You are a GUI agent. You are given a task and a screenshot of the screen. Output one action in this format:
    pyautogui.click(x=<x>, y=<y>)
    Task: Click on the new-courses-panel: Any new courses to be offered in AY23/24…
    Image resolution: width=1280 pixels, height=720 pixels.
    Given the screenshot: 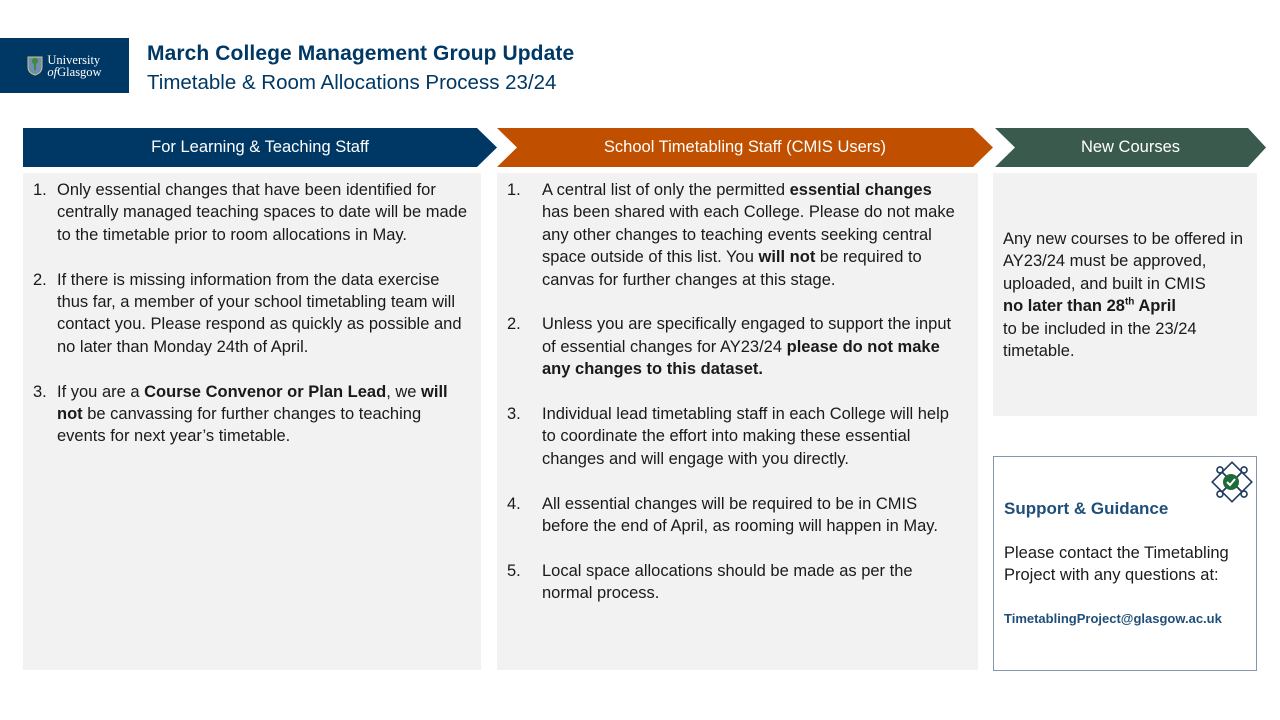 What is the action you would take?
    pyautogui.click(x=1125, y=294)
    